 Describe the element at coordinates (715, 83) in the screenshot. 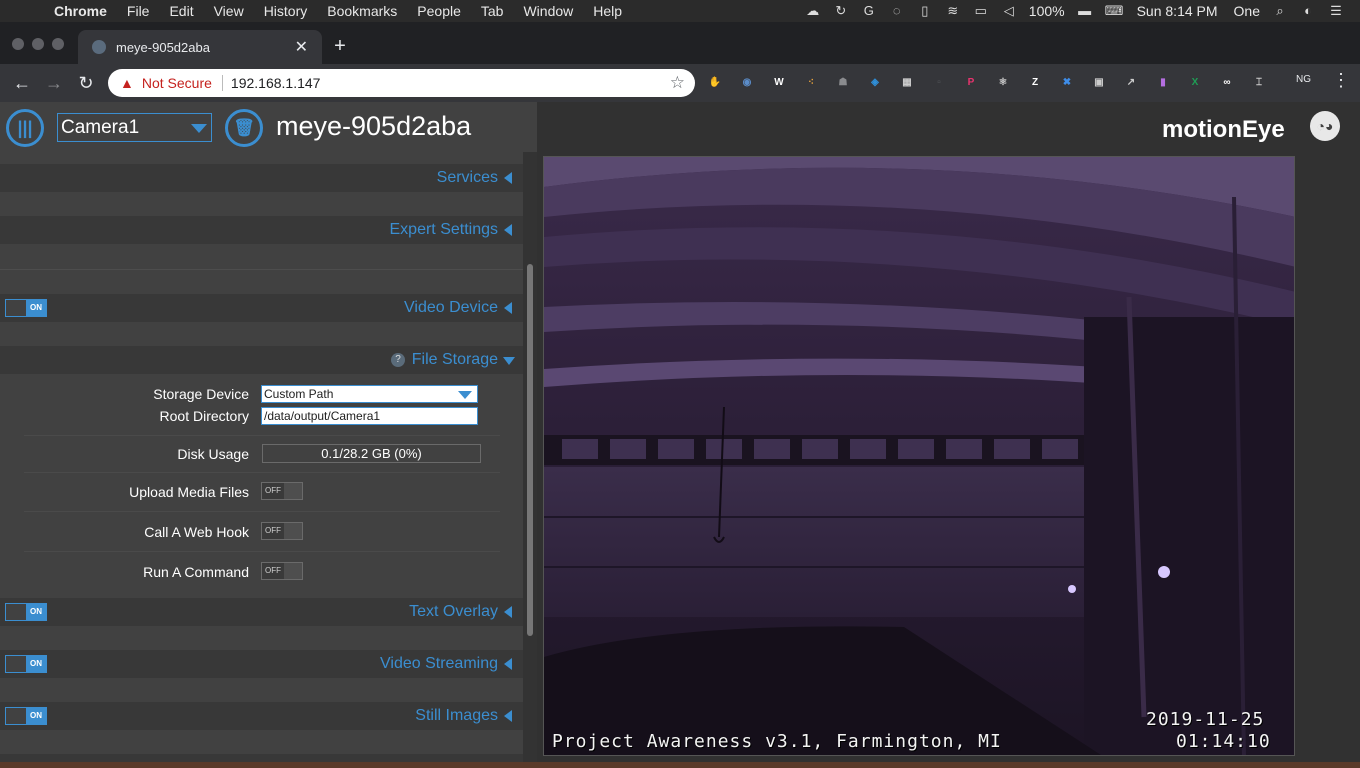

I see `hand-ext-icon: ✋` at that location.